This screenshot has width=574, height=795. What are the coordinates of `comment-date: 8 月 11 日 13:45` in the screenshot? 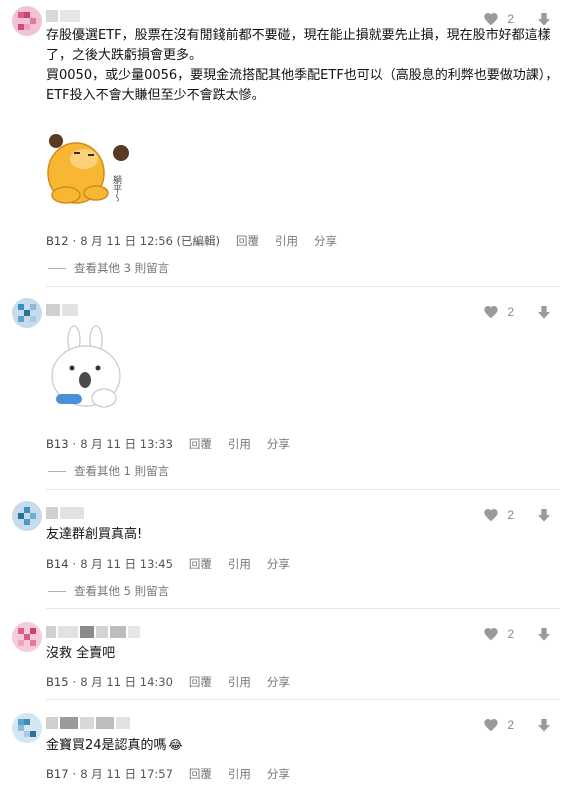 It's located at (126, 564).